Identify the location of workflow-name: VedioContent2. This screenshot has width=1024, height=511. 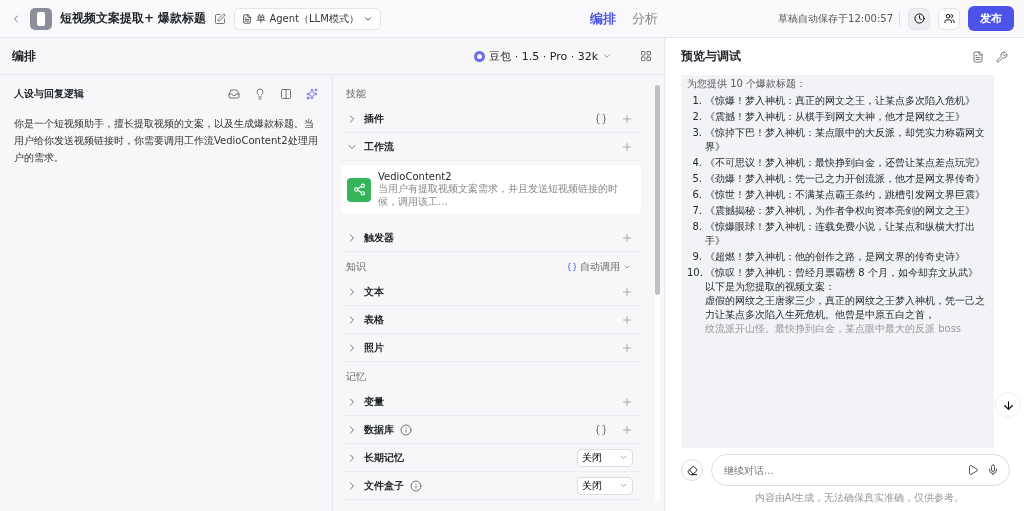
(415, 176).